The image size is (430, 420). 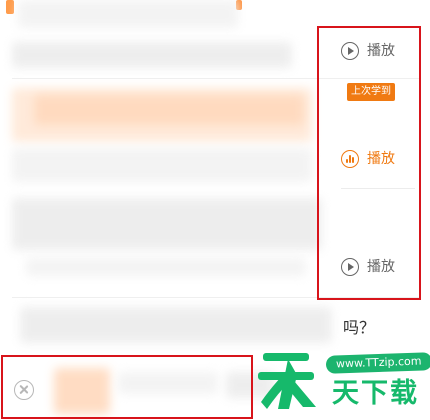 I want to click on site-watermark-logo: www.TTzip.com 天下载, so click(x=340, y=382).